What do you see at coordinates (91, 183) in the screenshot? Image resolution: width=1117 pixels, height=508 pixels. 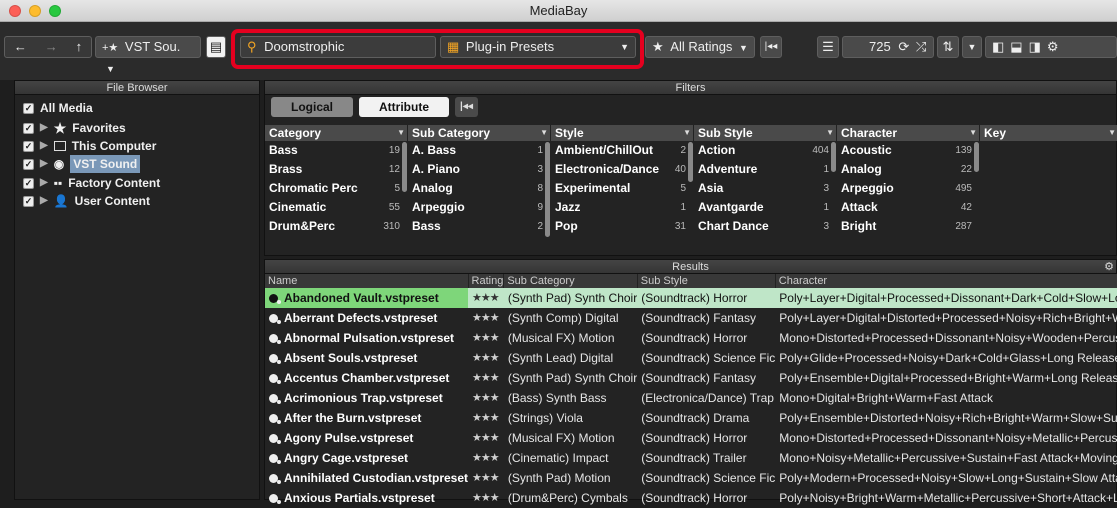 I see `tree-item-factory-content: ✓ ▶ ▪▪ Factory Content` at bounding box center [91, 183].